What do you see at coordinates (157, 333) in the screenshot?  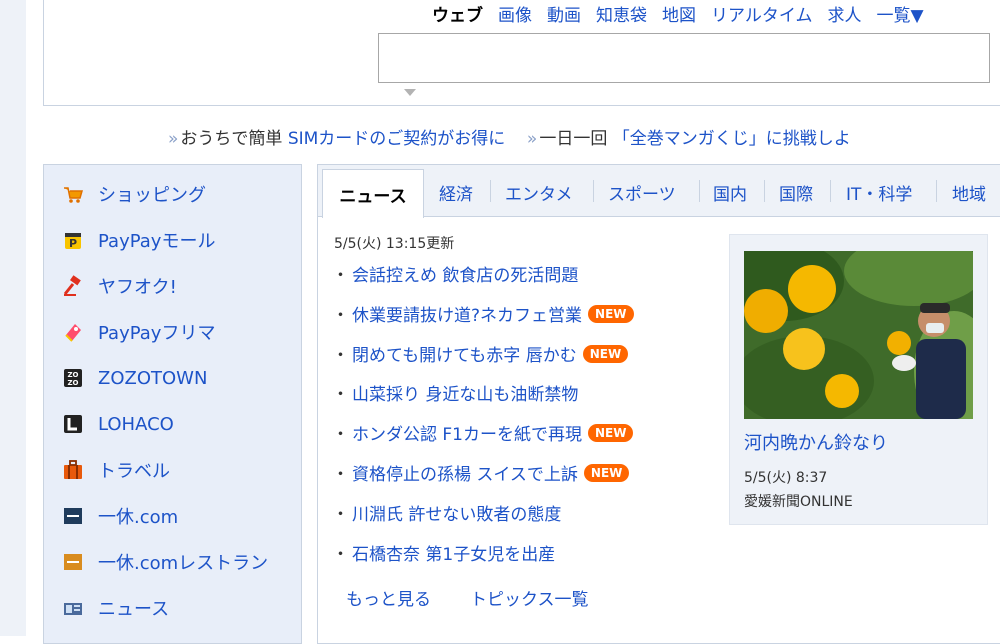 I see `sidebar-item-label: PayPayフリマ` at bounding box center [157, 333].